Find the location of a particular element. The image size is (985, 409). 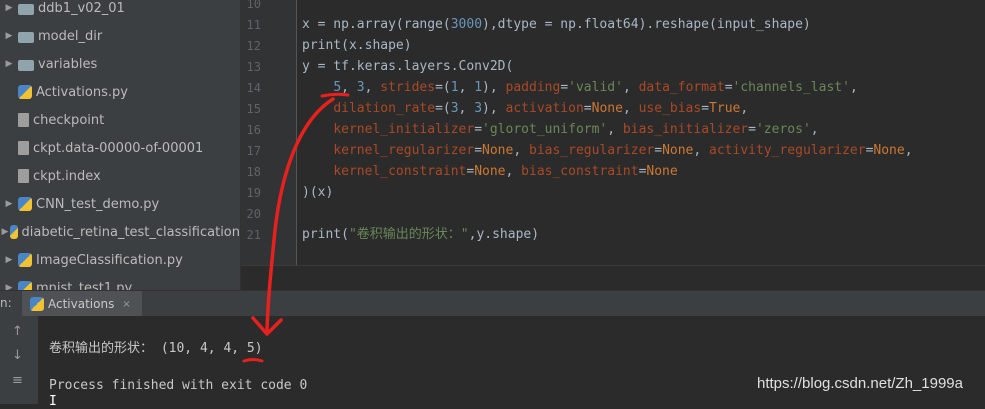

line-number: 20 is located at coordinates (253, 214).